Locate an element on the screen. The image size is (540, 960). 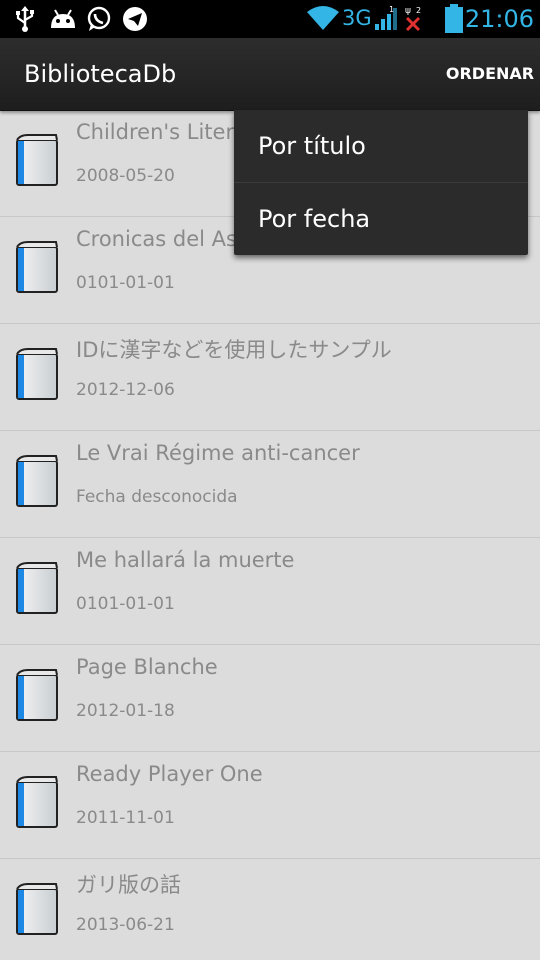
signal-icon: 1 is located at coordinates (386, 17).